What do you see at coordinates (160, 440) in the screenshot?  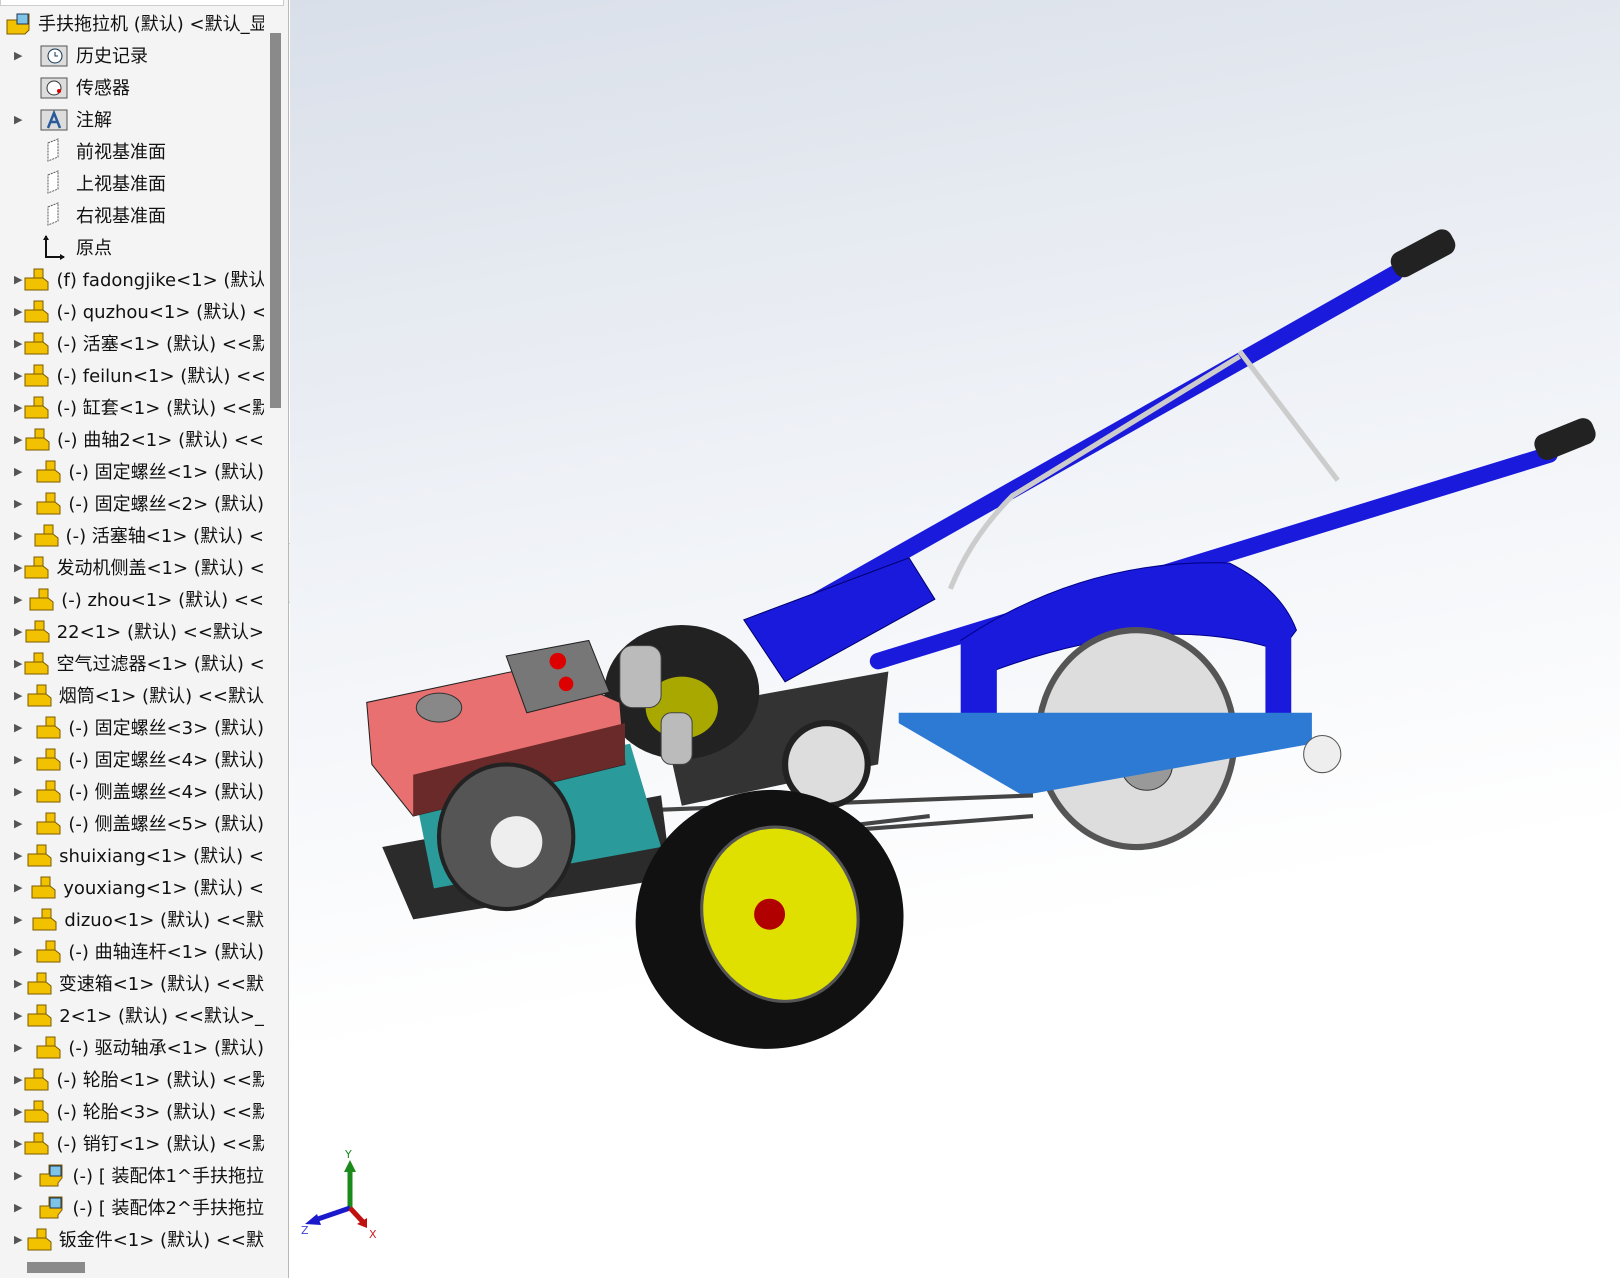 I see `tree-item-label: (-) 曲轴2<1> (默认) <<` at bounding box center [160, 440].